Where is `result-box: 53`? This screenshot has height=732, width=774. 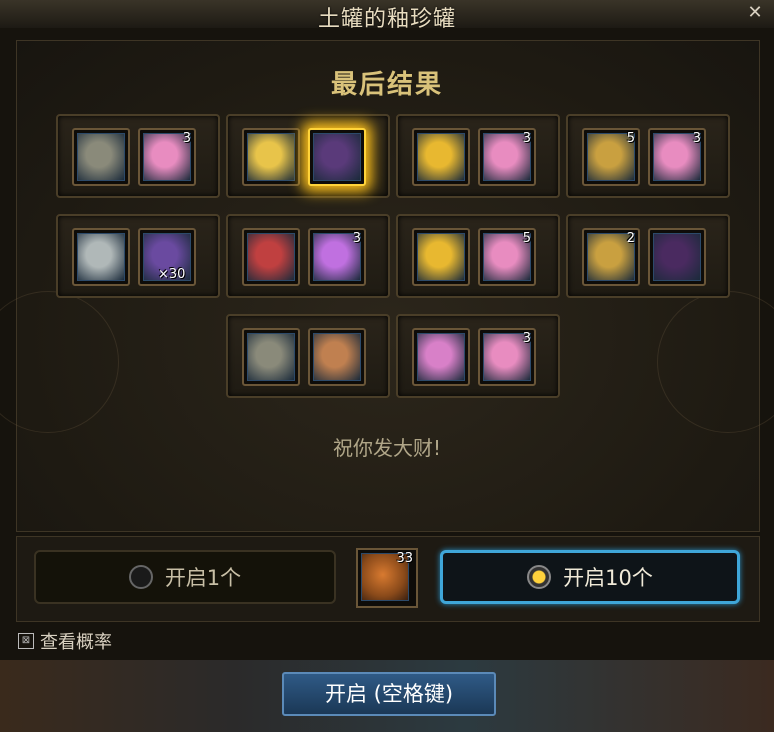 result-box: 53 is located at coordinates (648, 156).